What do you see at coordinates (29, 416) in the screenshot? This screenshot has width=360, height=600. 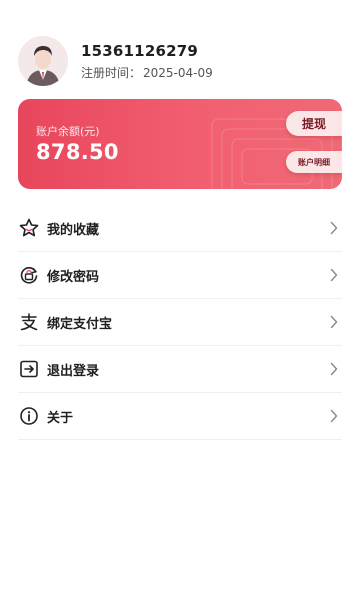 I see `info-icon` at bounding box center [29, 416].